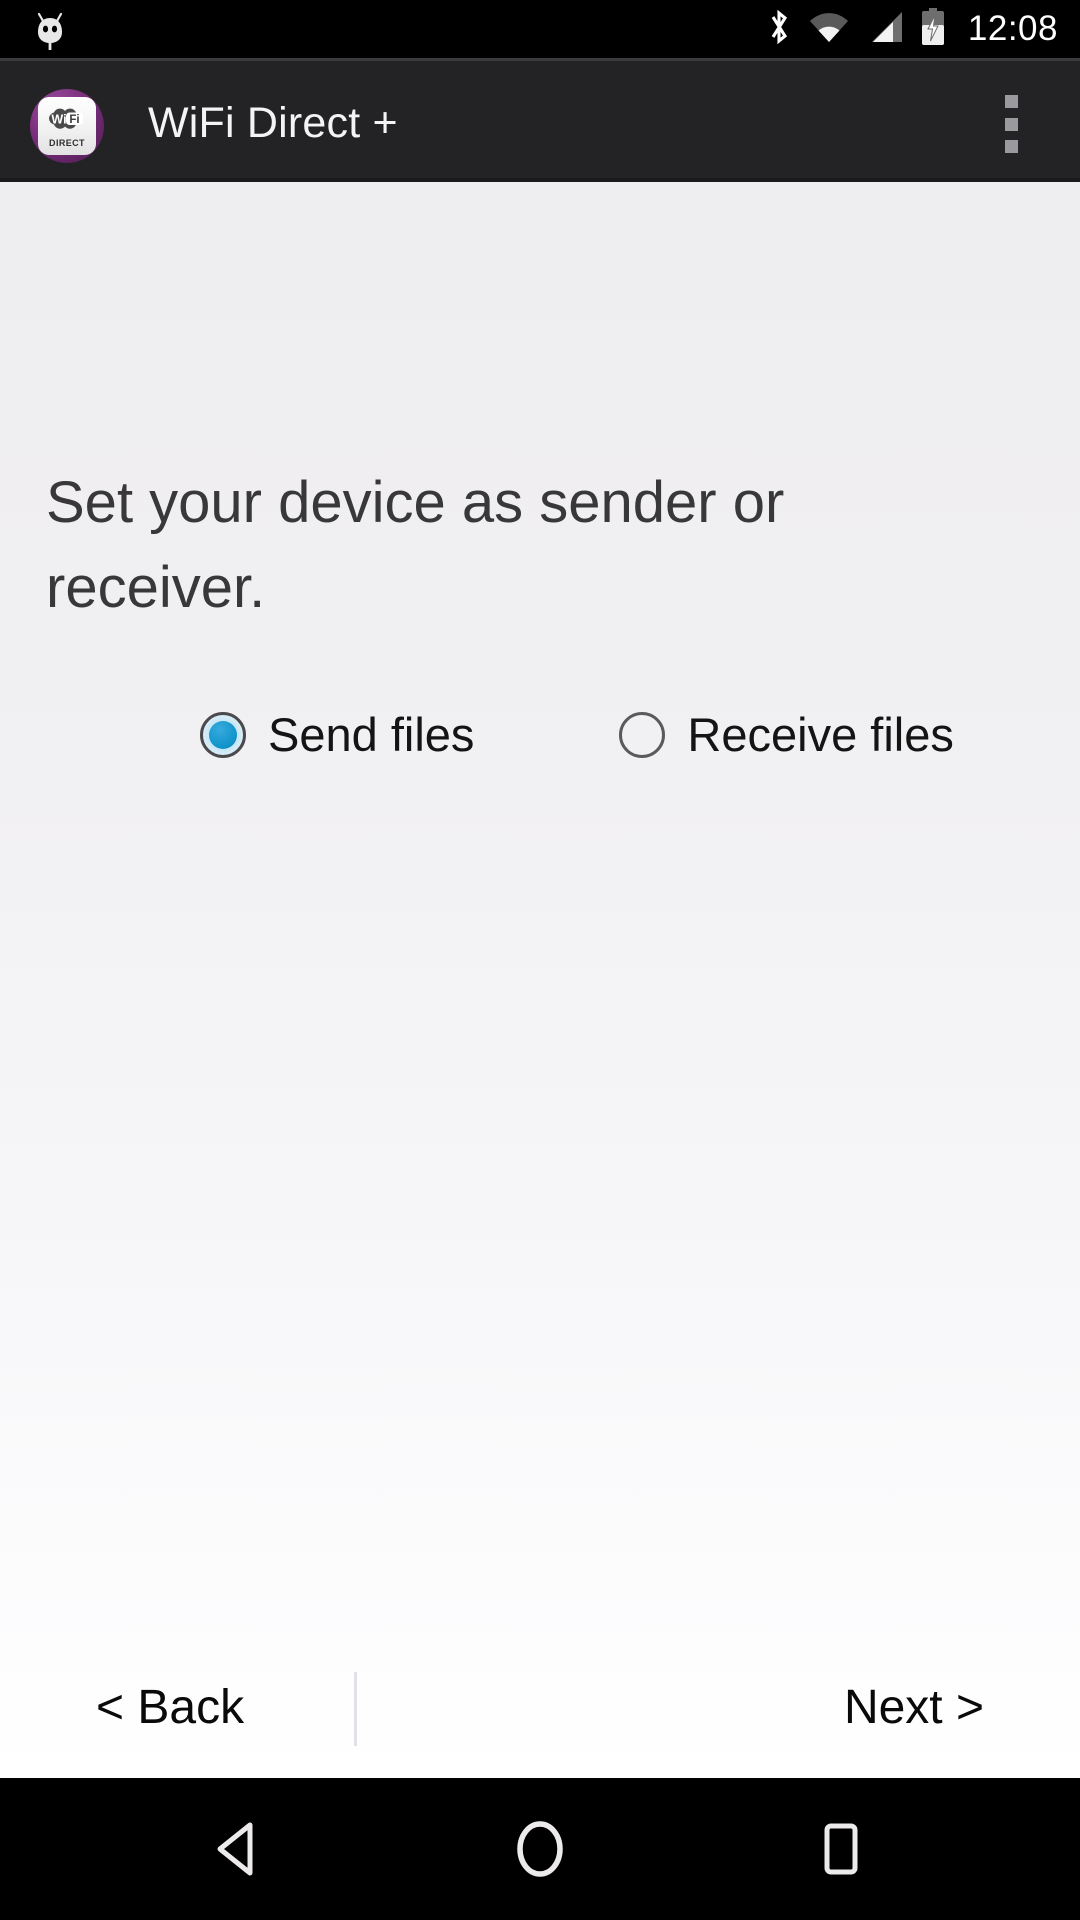 This screenshot has height=1920, width=1080. I want to click on app-icon-badge: Wi Fi DIRECT, so click(67, 126).